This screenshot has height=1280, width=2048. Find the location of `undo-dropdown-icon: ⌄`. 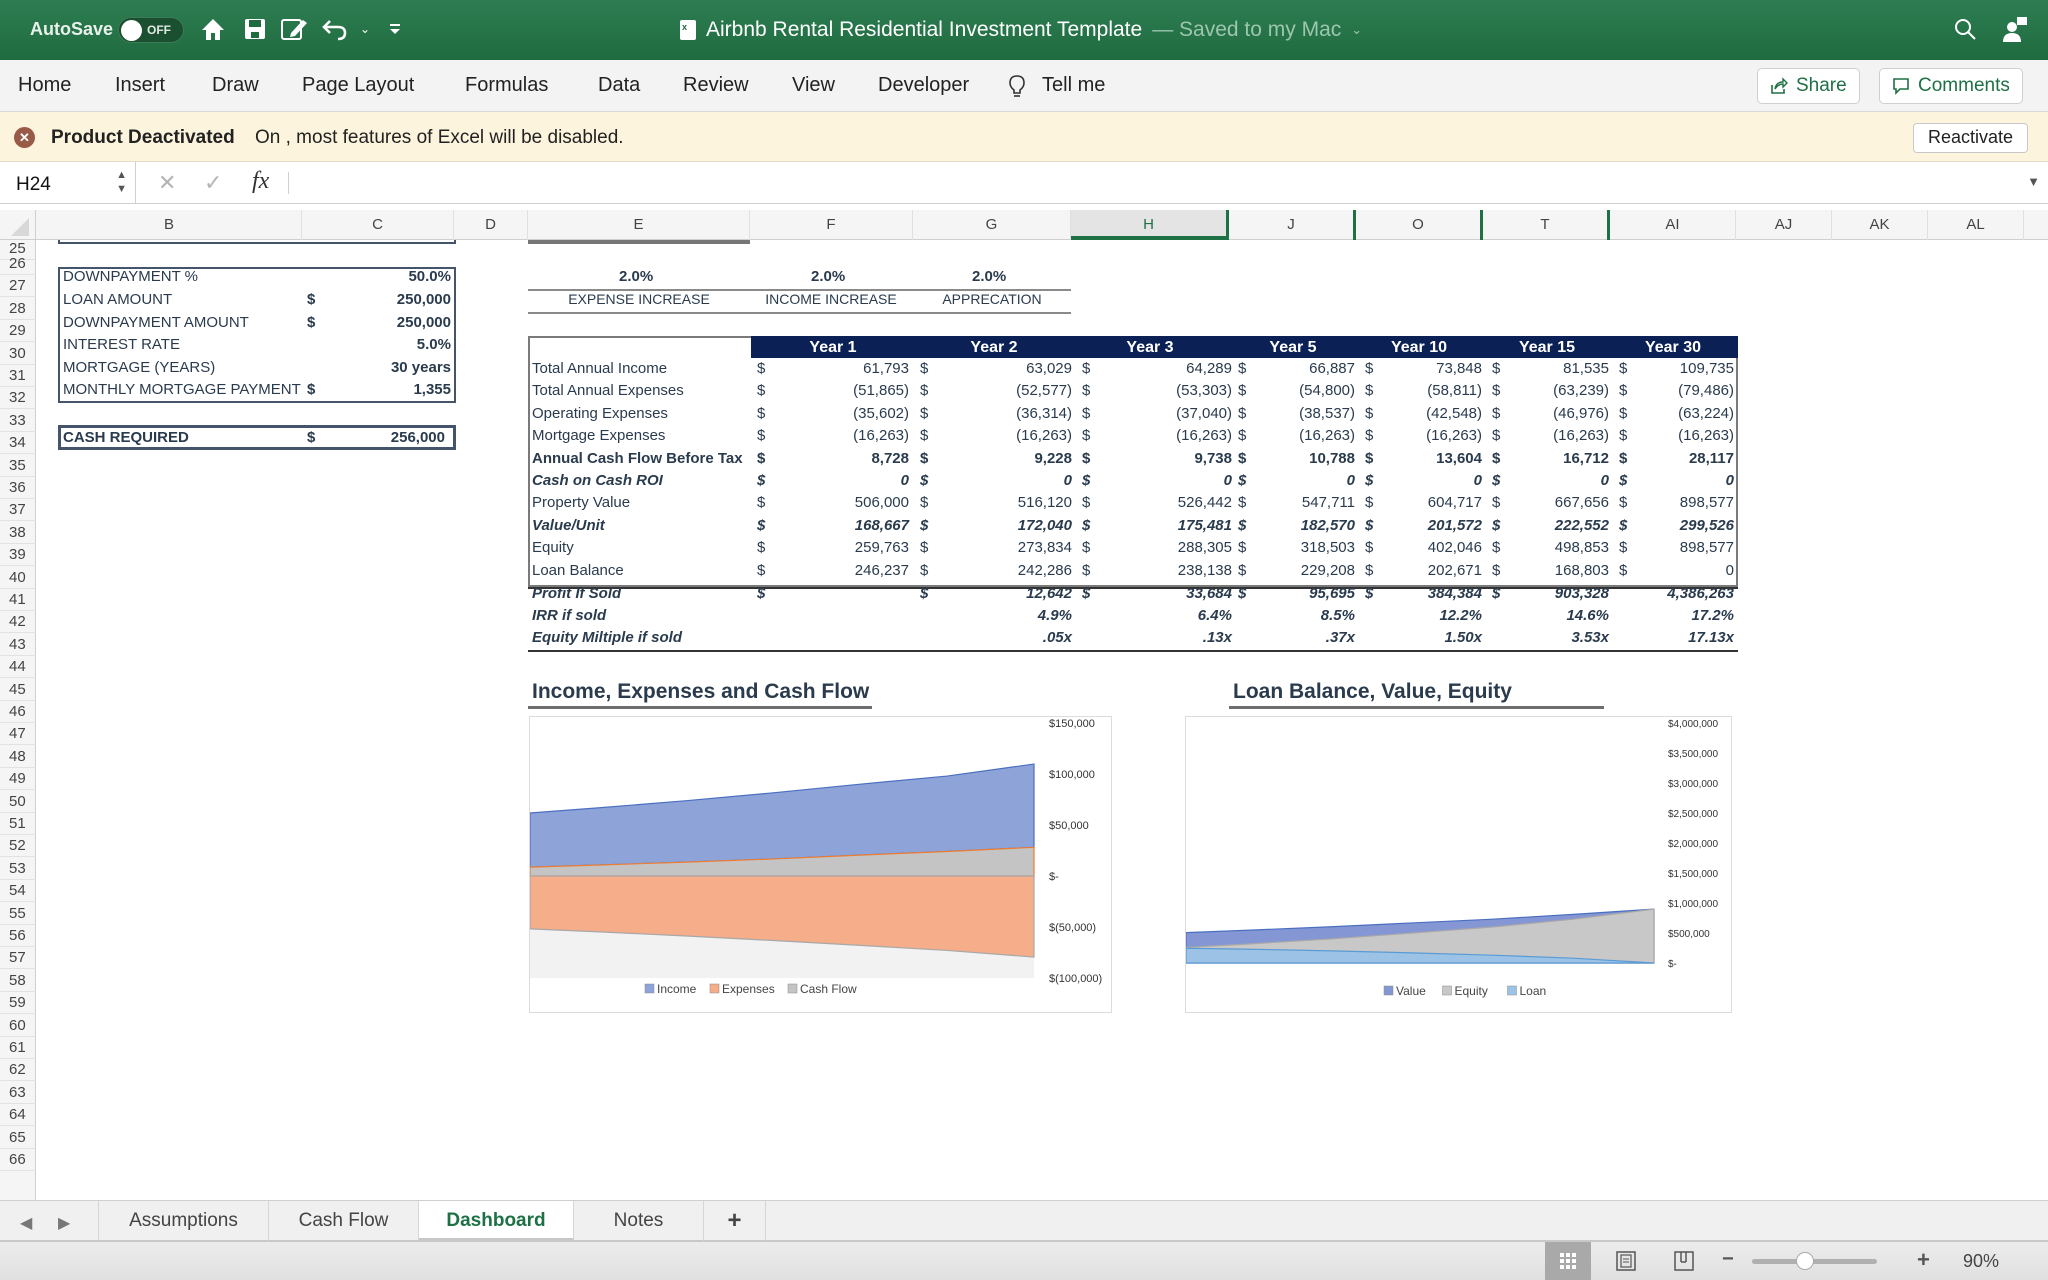

undo-dropdown-icon: ⌄ is located at coordinates (365, 29).